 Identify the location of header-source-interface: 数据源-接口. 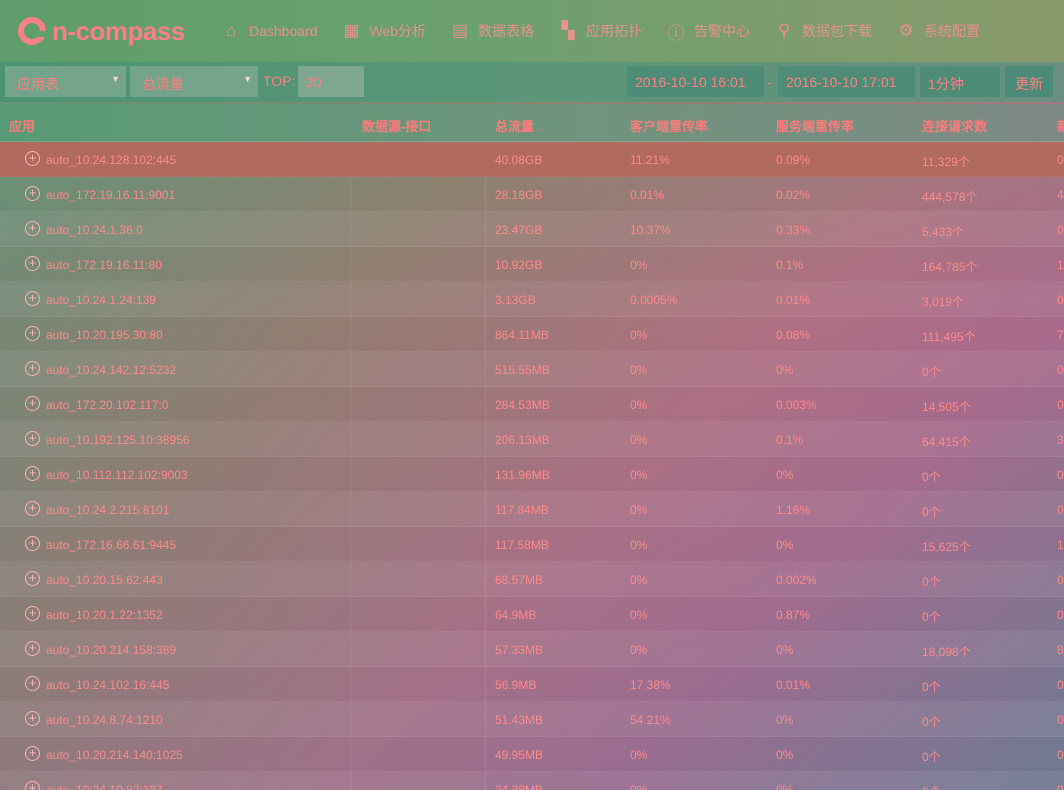
(396, 125).